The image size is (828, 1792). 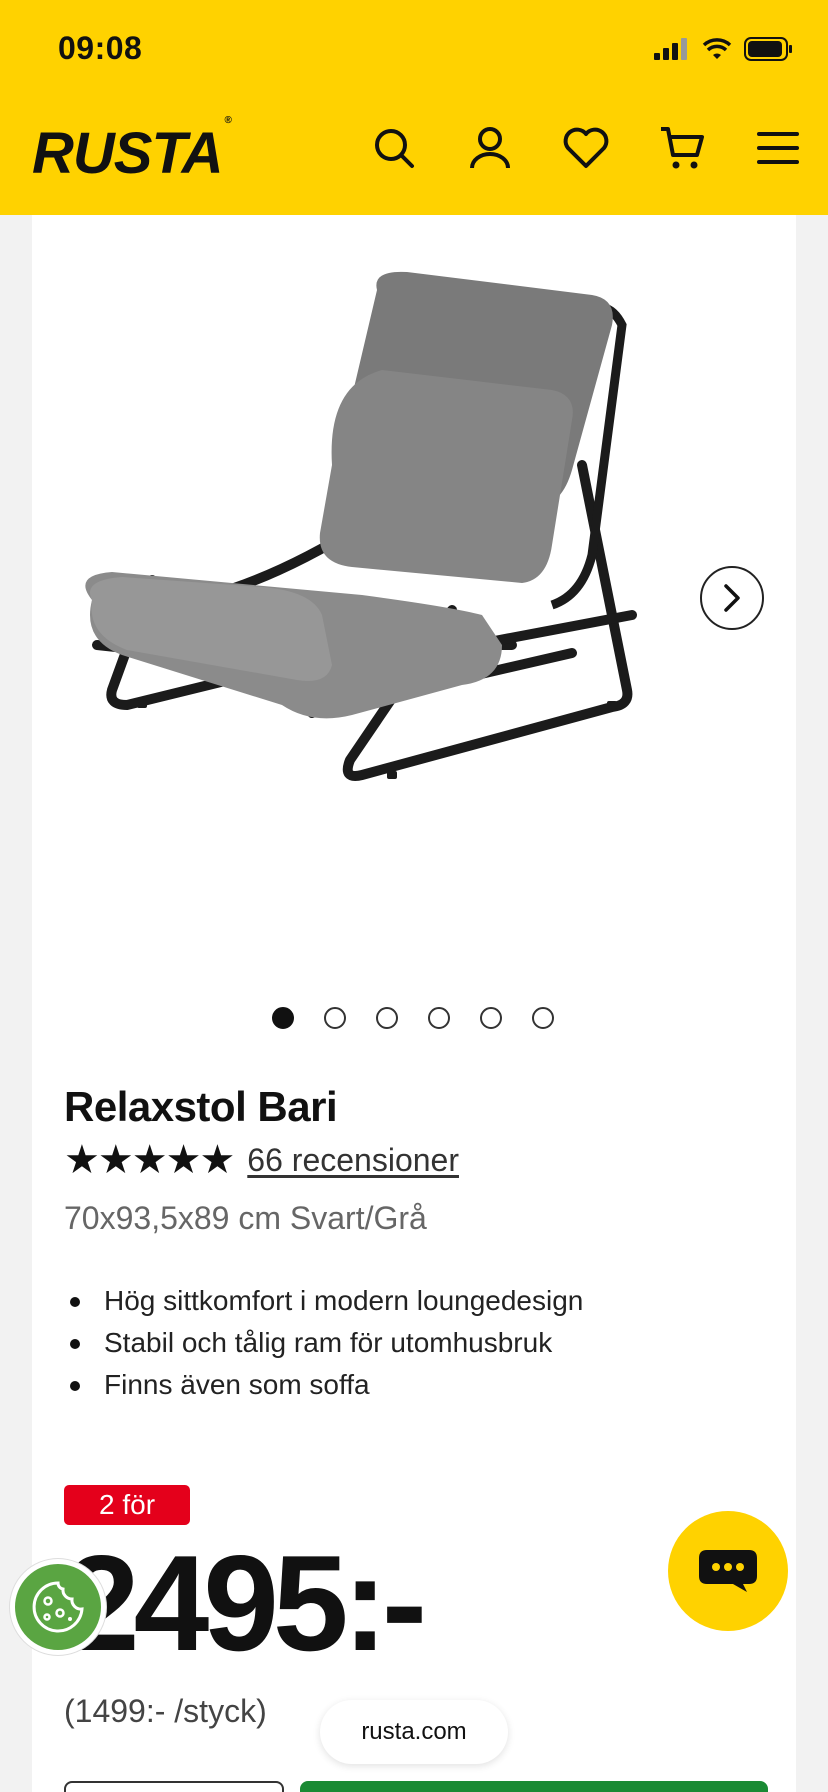 What do you see at coordinates (227, 120) in the screenshot?
I see `registered-mark: ®` at bounding box center [227, 120].